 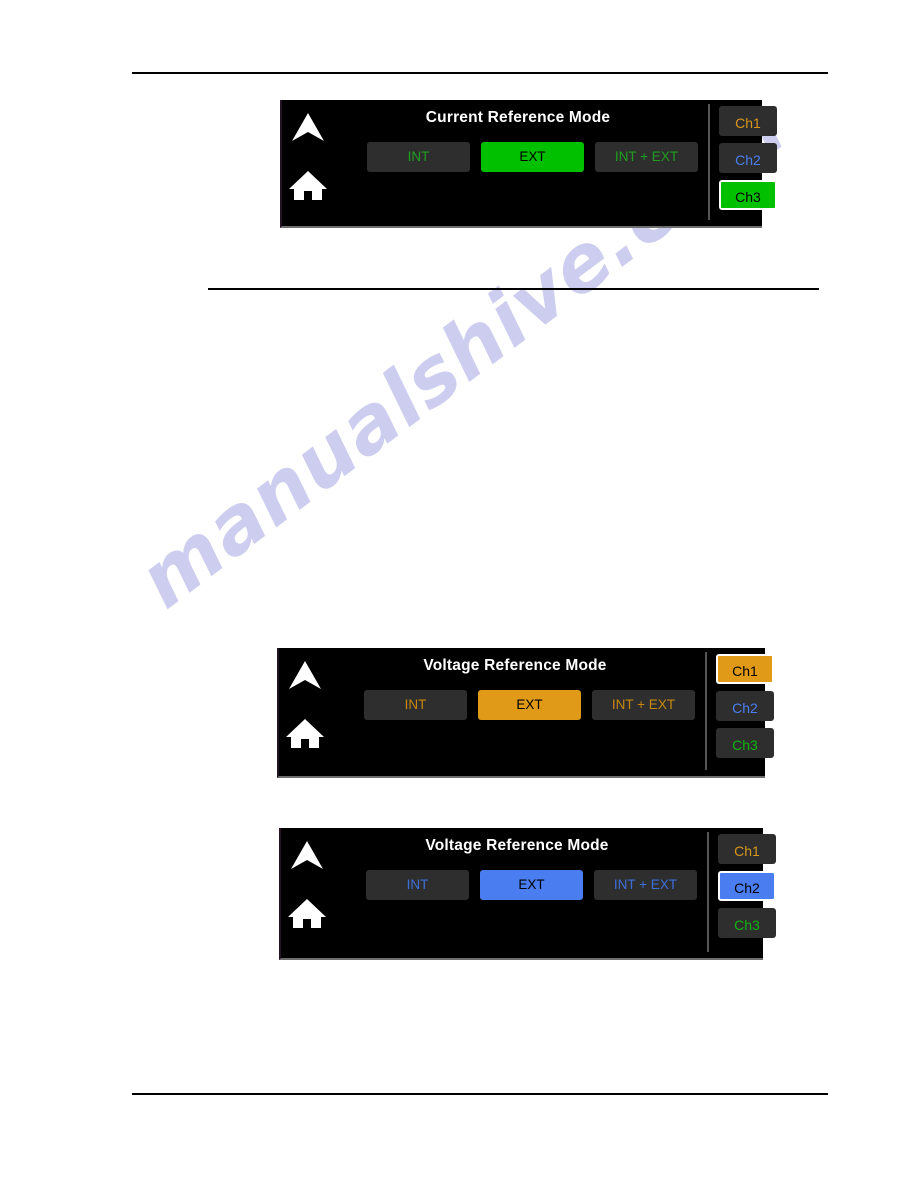 What do you see at coordinates (480, 1094) in the screenshot?
I see `bottom-rule` at bounding box center [480, 1094].